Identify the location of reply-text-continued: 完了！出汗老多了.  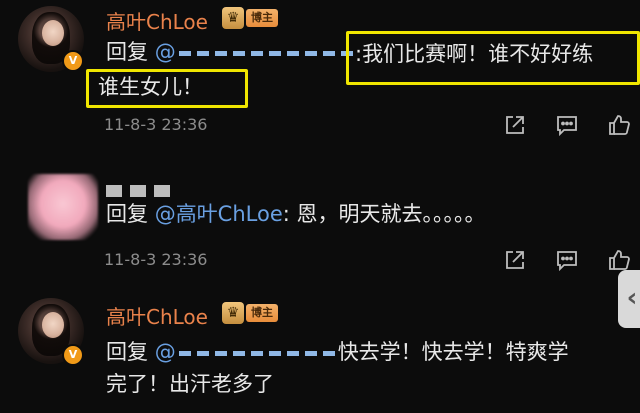
(190, 384).